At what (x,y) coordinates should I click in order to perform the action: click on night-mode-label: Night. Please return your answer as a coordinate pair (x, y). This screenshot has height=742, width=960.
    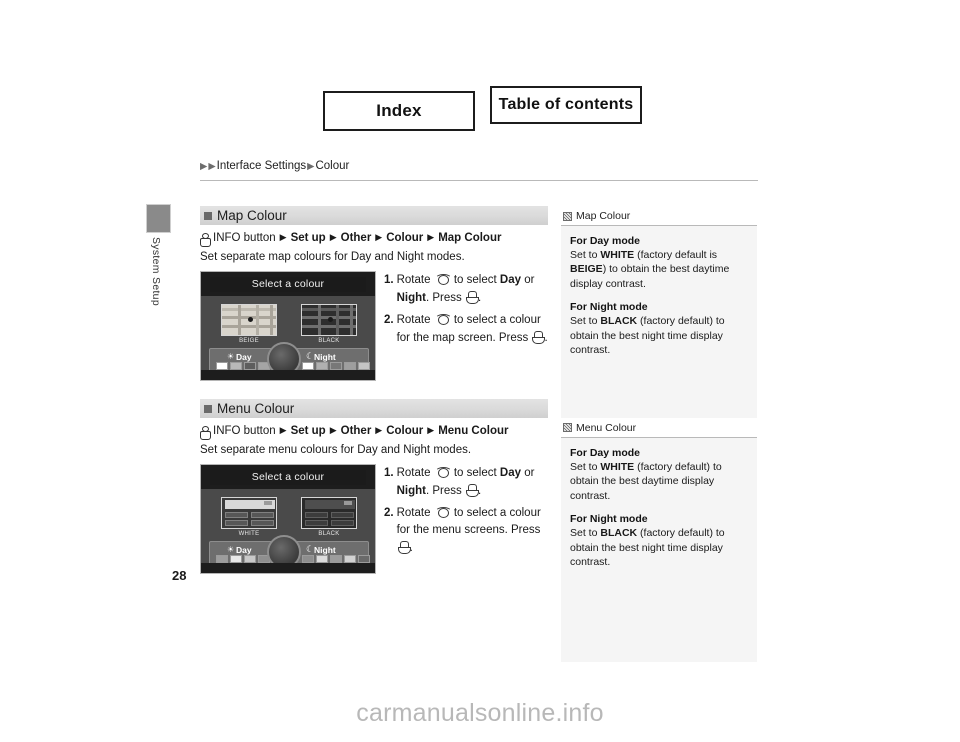
    Looking at the image, I should click on (325, 357).